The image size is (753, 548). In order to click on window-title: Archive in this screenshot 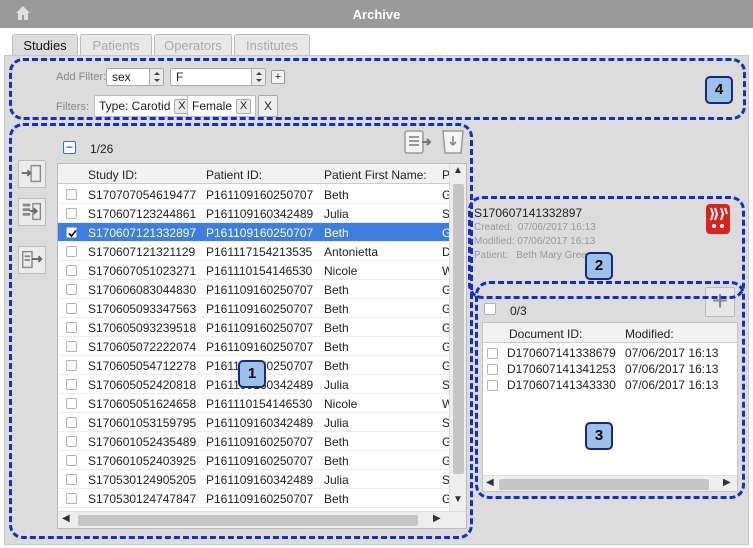, I will do `click(376, 14)`.